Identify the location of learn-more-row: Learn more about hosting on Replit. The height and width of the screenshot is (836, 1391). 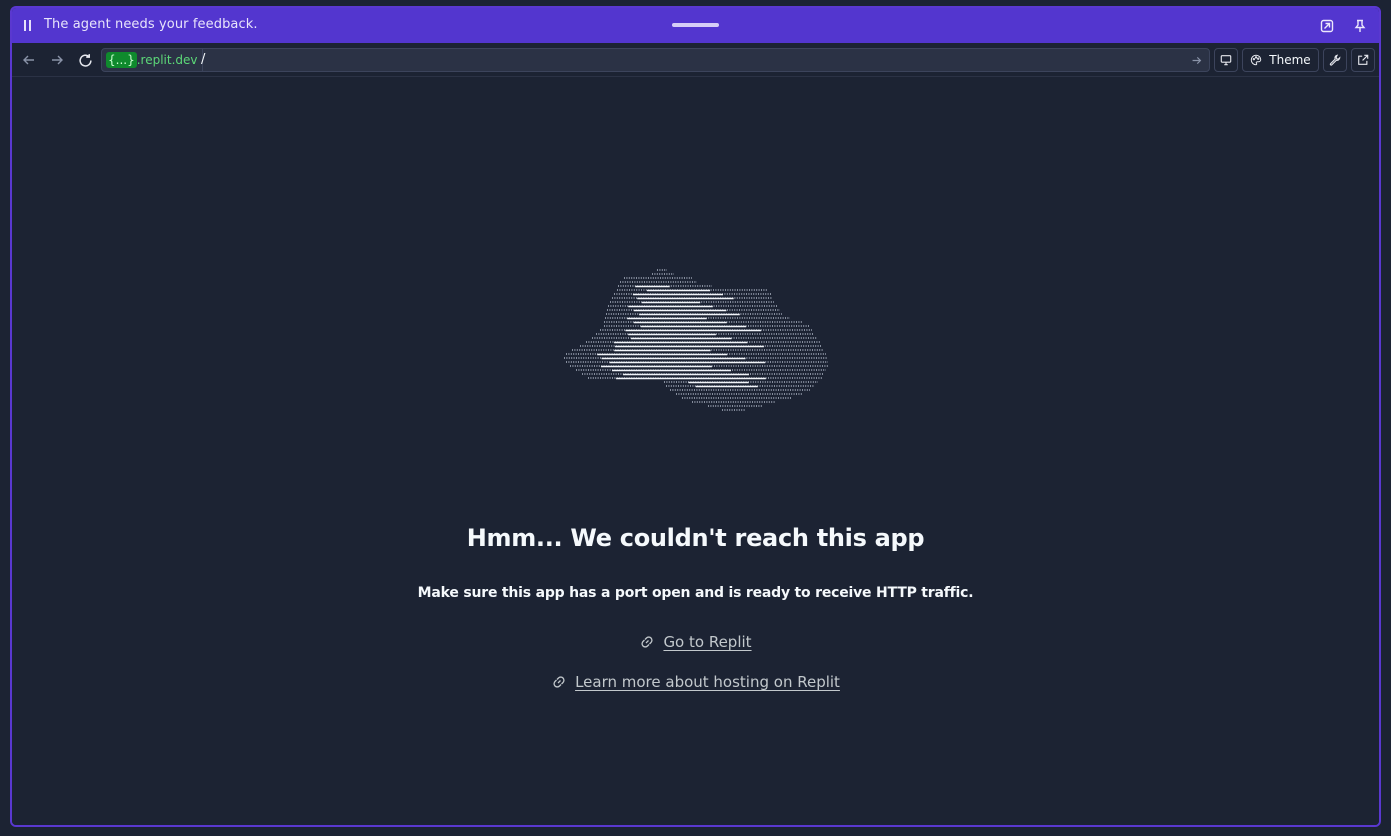
(695, 682).